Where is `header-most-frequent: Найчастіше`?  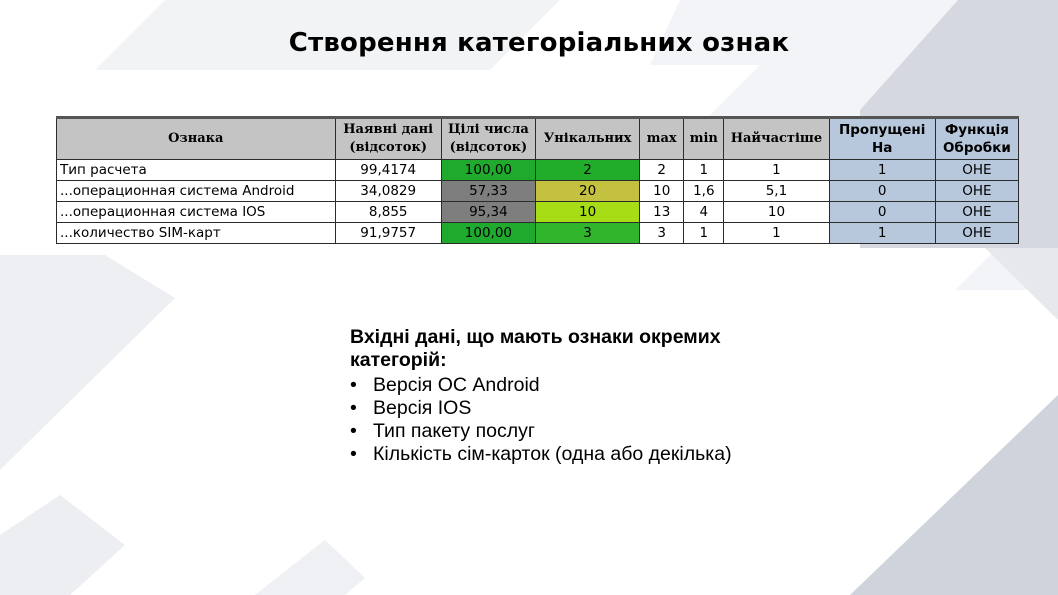 header-most-frequent: Найчастіше is located at coordinates (776, 138).